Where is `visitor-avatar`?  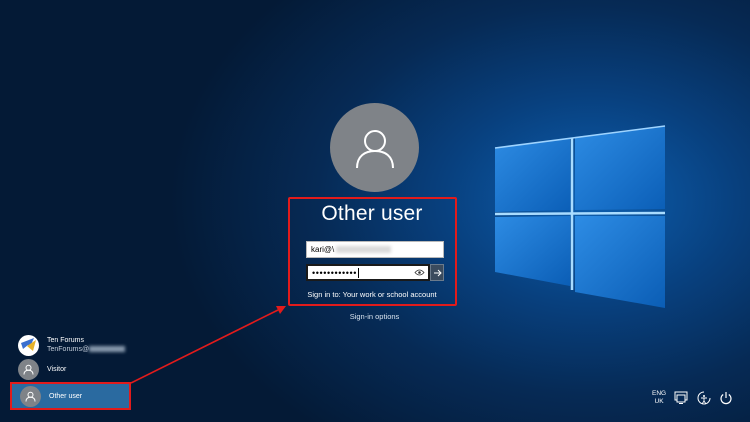
visitor-avatar is located at coordinates (28, 369).